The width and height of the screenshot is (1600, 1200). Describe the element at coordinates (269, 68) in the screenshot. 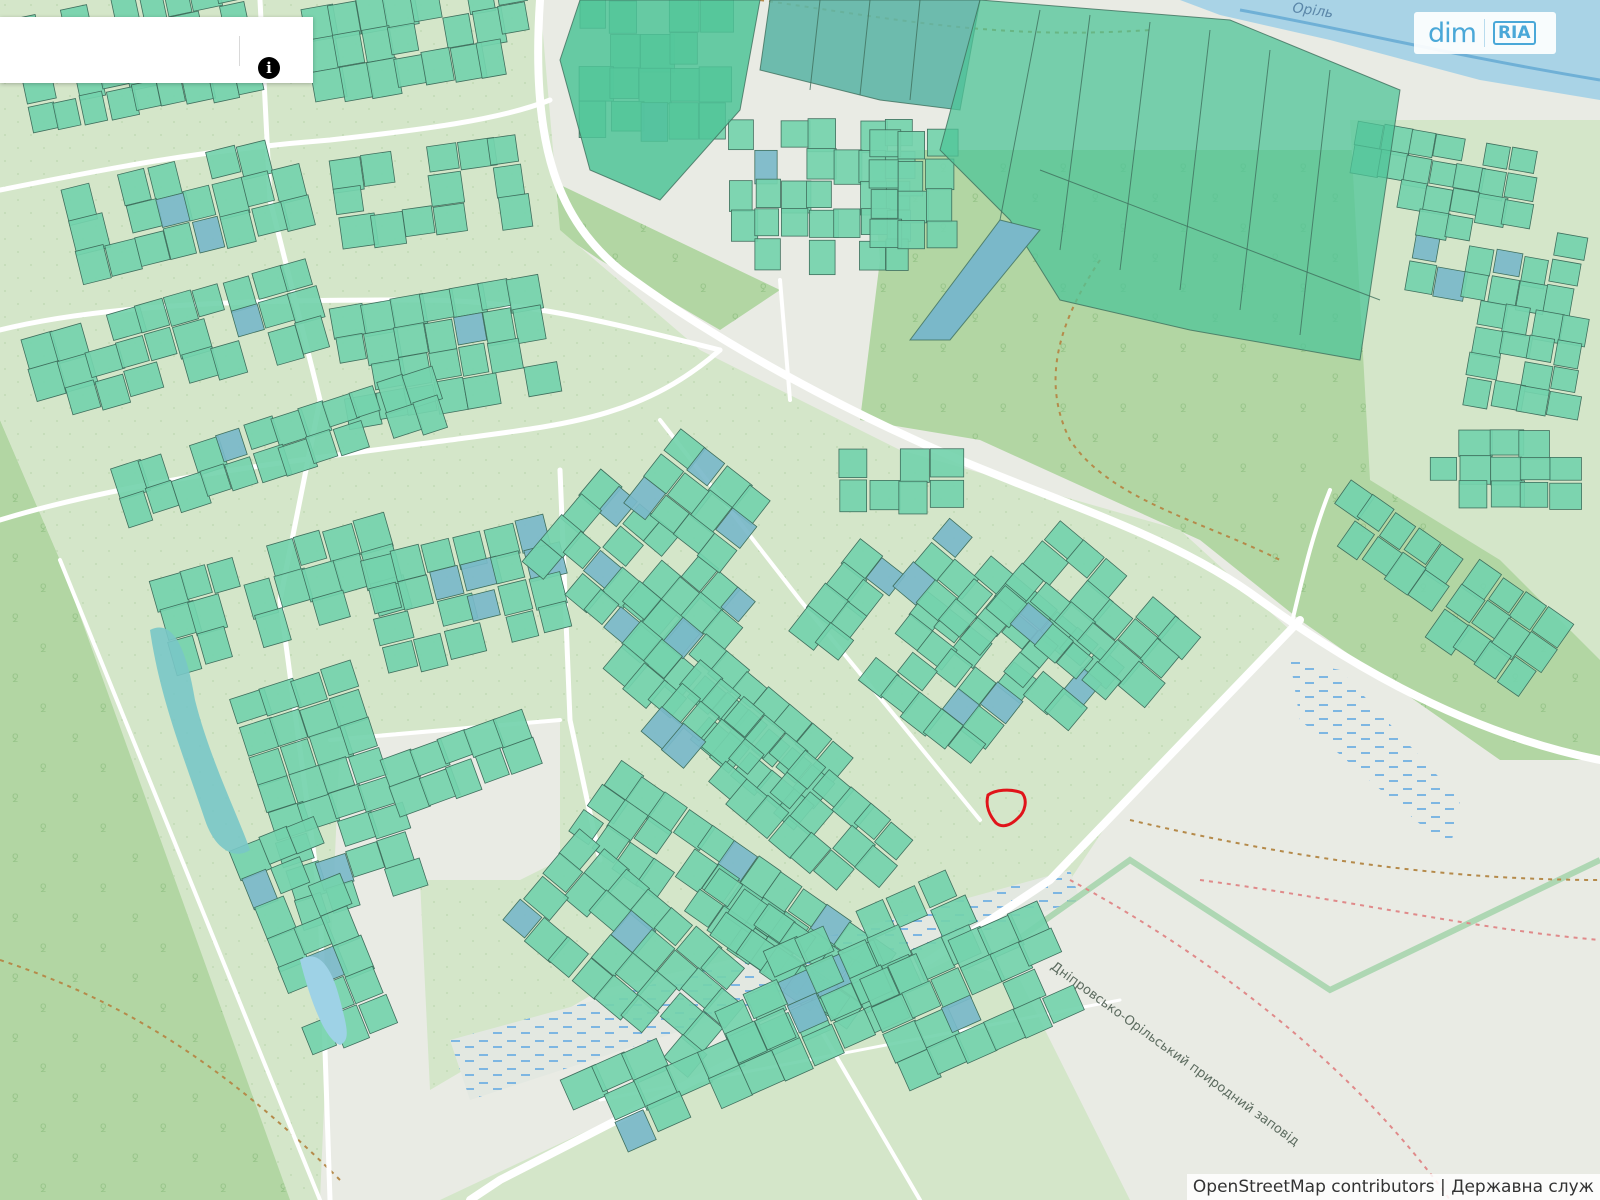

I see `info-icon: i` at that location.